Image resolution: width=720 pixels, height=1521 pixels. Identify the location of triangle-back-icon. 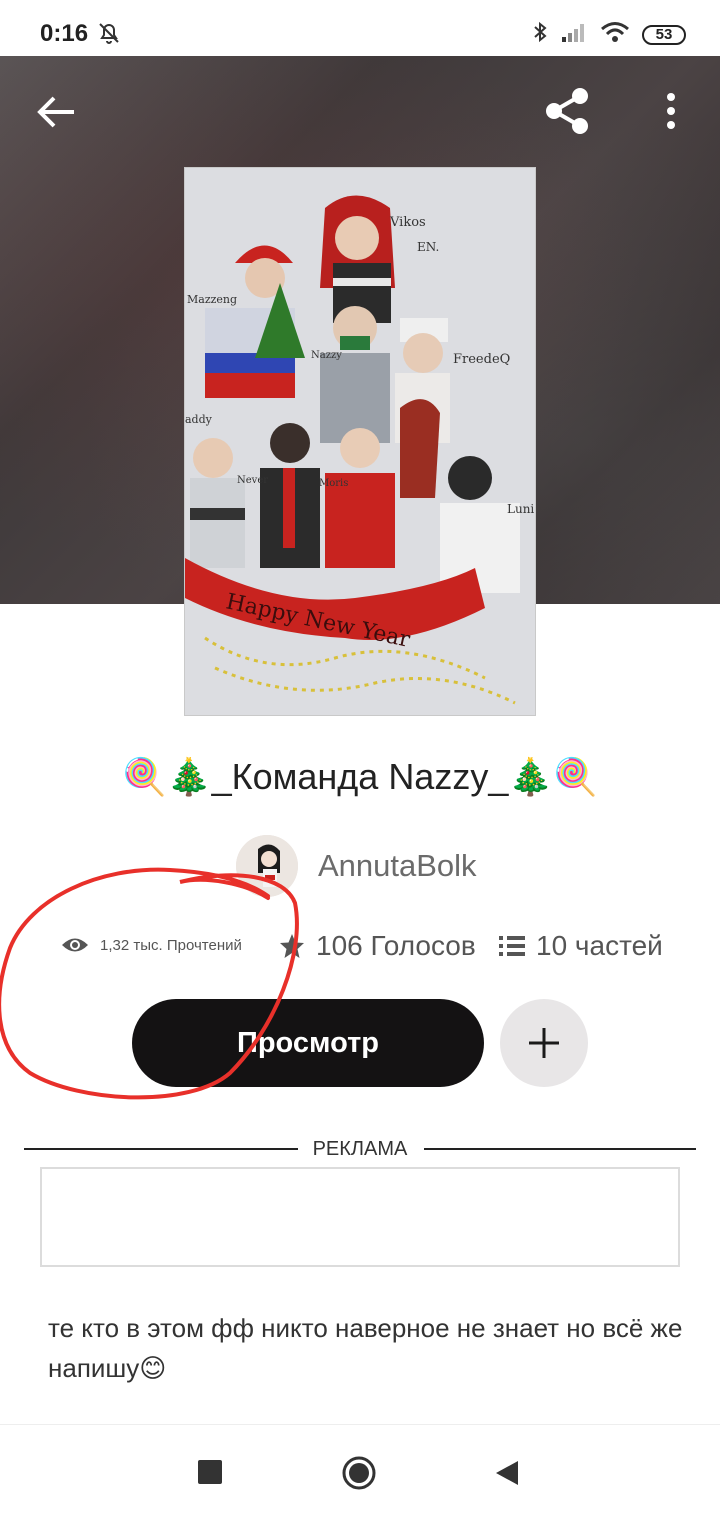
(507, 1473).